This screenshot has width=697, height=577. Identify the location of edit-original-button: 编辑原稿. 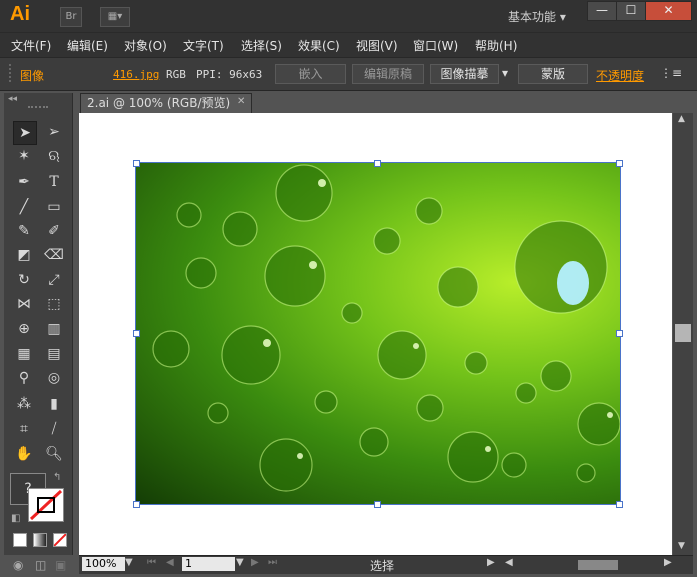
(388, 74).